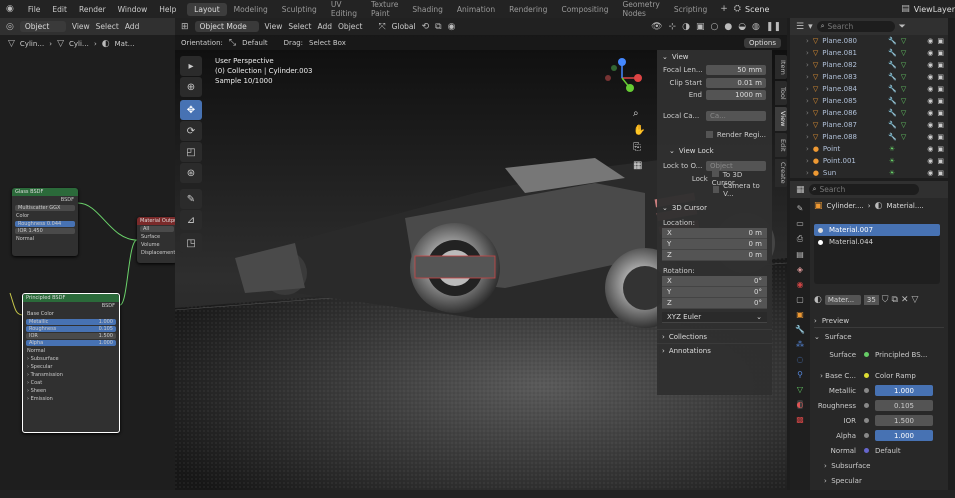 This screenshot has height=498, width=955. Describe the element at coordinates (800, 239) in the screenshot. I see `output-props-icon: ⎙` at that location.